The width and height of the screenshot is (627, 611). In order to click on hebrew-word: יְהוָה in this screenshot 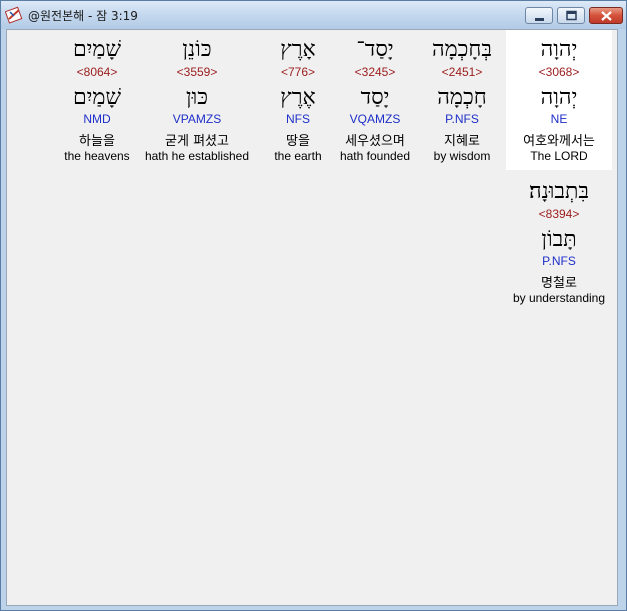, I will do `click(559, 49)`.